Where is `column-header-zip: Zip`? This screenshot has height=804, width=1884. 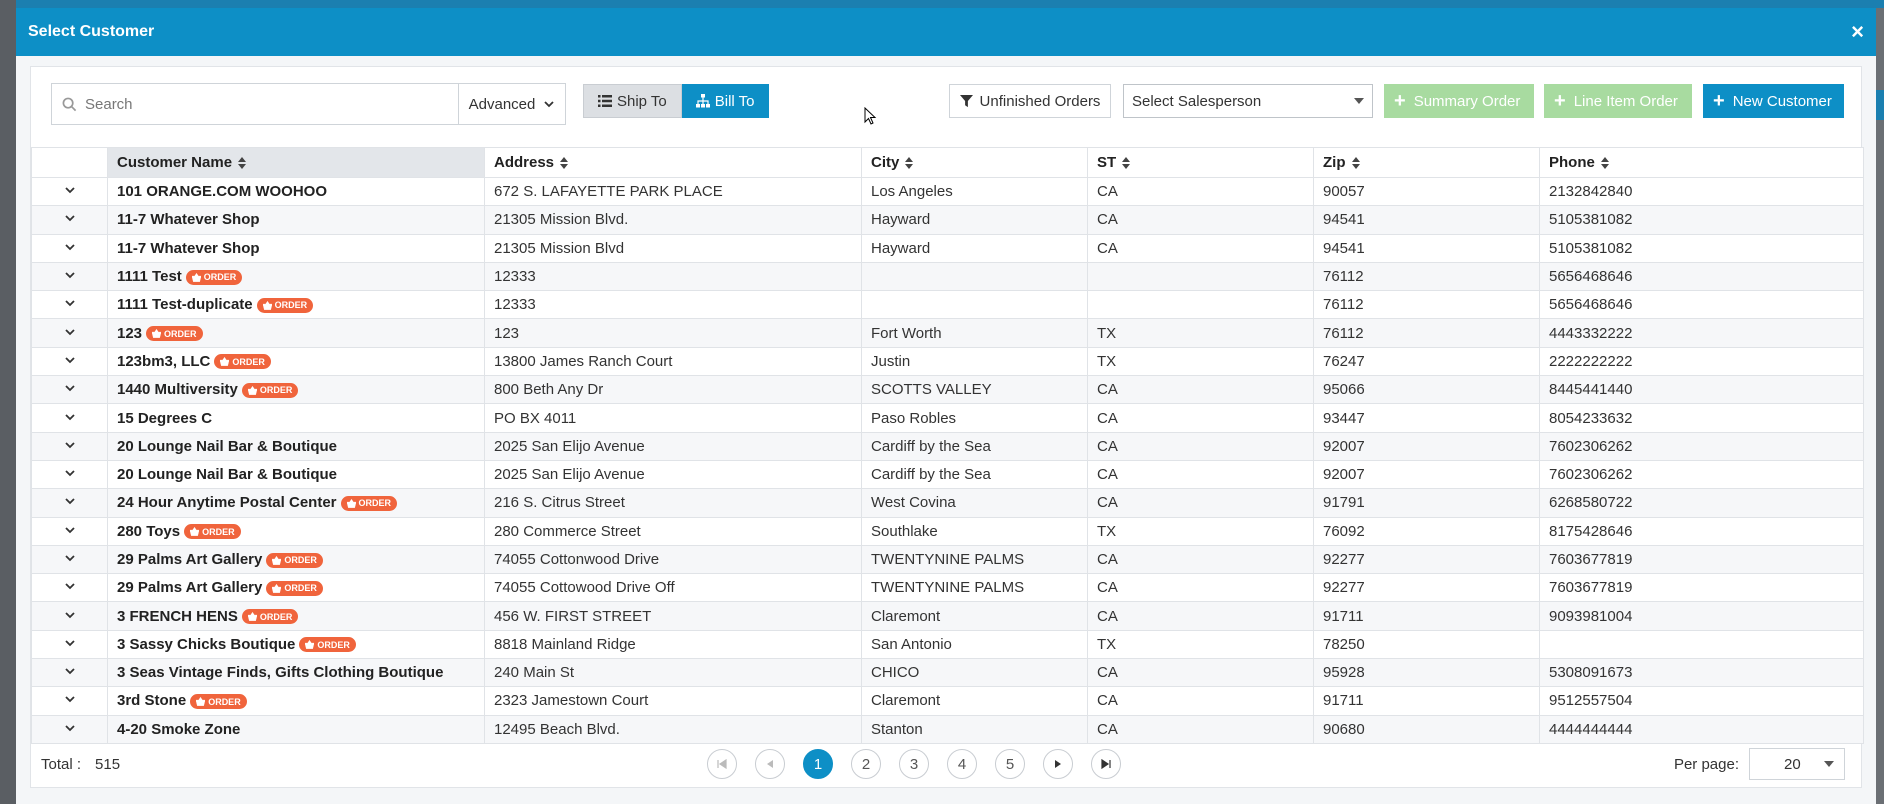
column-header-zip: Zip is located at coordinates (1426, 162).